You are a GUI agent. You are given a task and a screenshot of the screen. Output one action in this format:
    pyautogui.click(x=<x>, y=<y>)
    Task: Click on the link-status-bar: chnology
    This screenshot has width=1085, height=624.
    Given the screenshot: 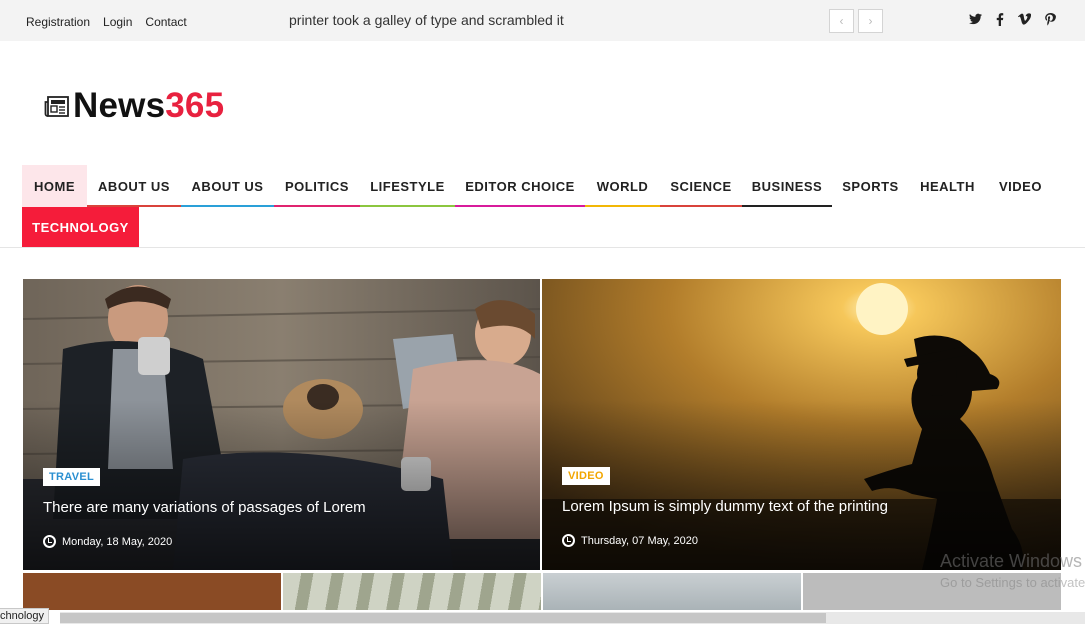 What is the action you would take?
    pyautogui.click(x=25, y=616)
    